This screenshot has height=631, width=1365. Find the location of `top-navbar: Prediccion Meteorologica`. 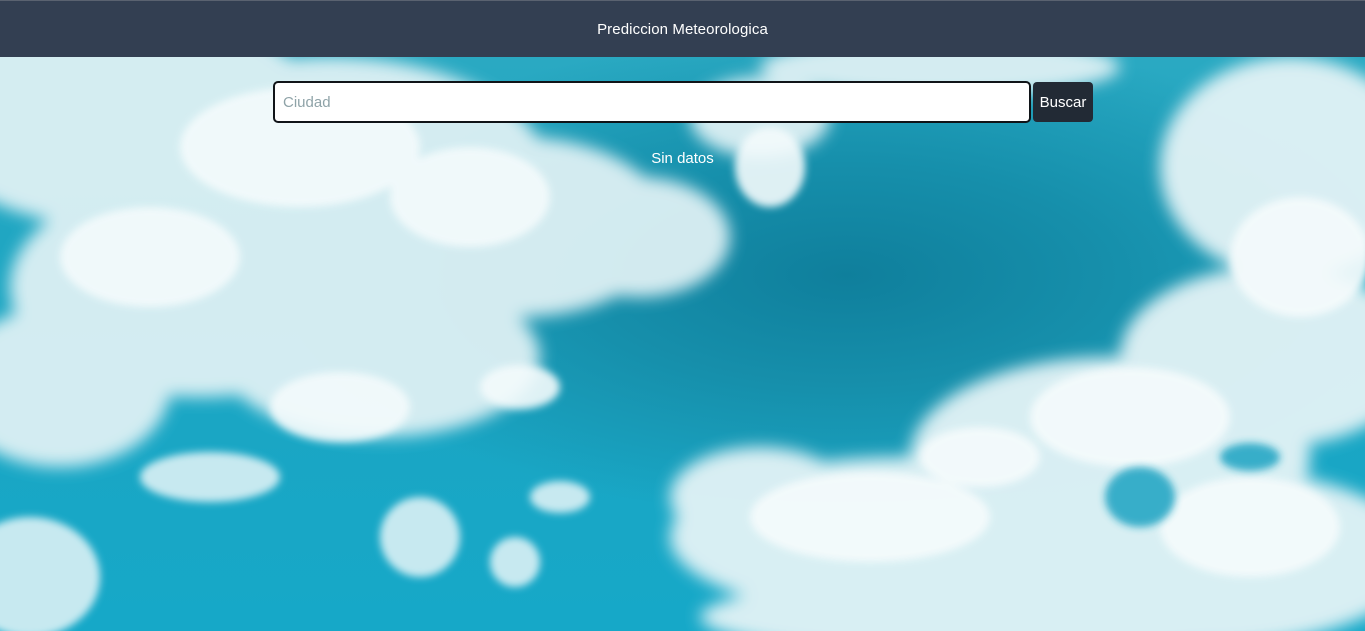

top-navbar: Prediccion Meteorologica is located at coordinates (682, 28).